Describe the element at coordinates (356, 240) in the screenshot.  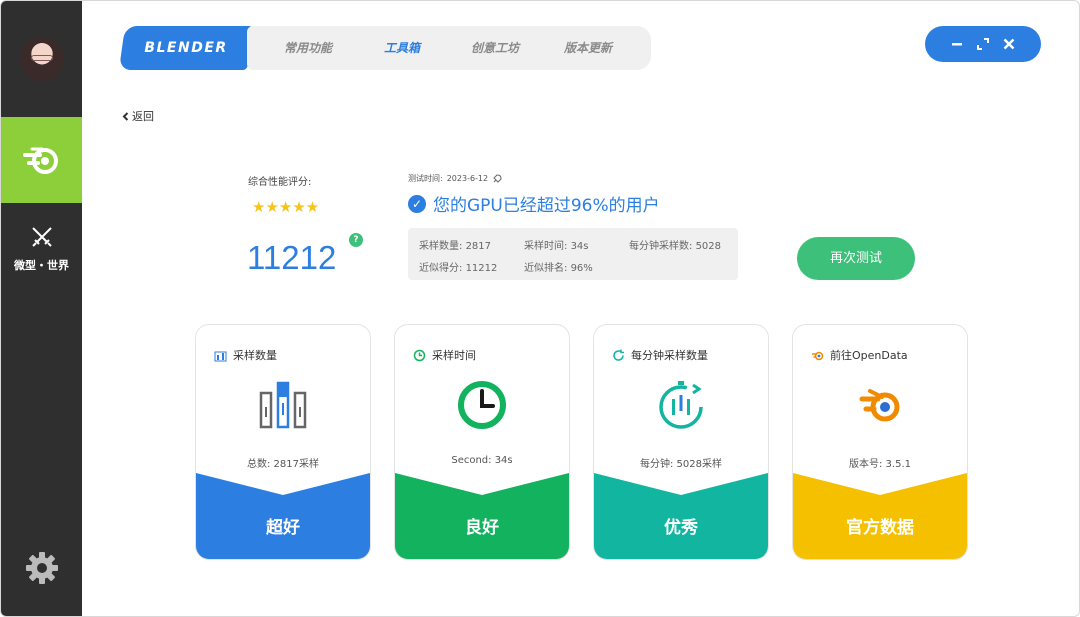
I see `help-icon: ?` at that location.